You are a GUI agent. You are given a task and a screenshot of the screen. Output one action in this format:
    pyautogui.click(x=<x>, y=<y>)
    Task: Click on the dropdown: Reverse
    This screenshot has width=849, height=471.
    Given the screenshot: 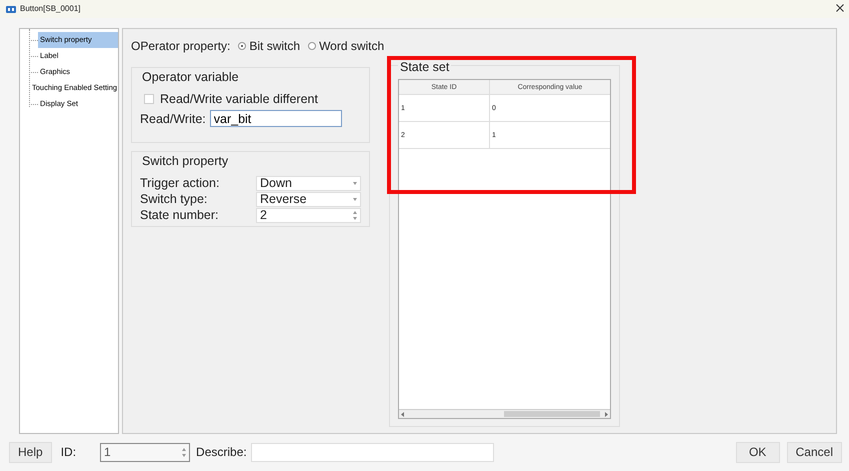 What is the action you would take?
    pyautogui.click(x=308, y=200)
    